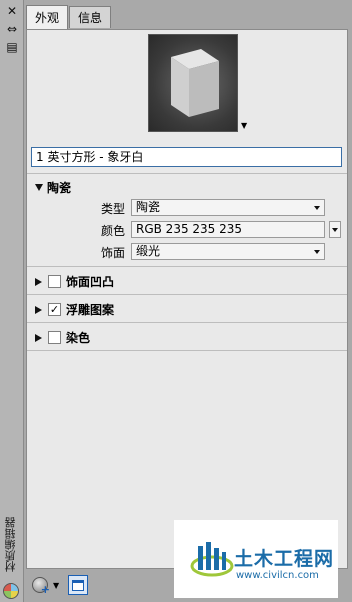 The height and width of the screenshot is (602, 352). What do you see at coordinates (112, 231) in the screenshot?
I see `color-label: 颜色` at bounding box center [112, 231].